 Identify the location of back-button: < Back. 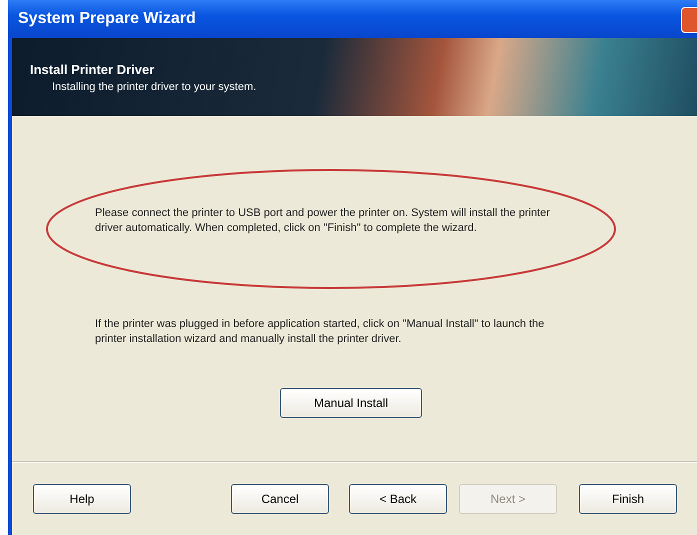
(398, 499).